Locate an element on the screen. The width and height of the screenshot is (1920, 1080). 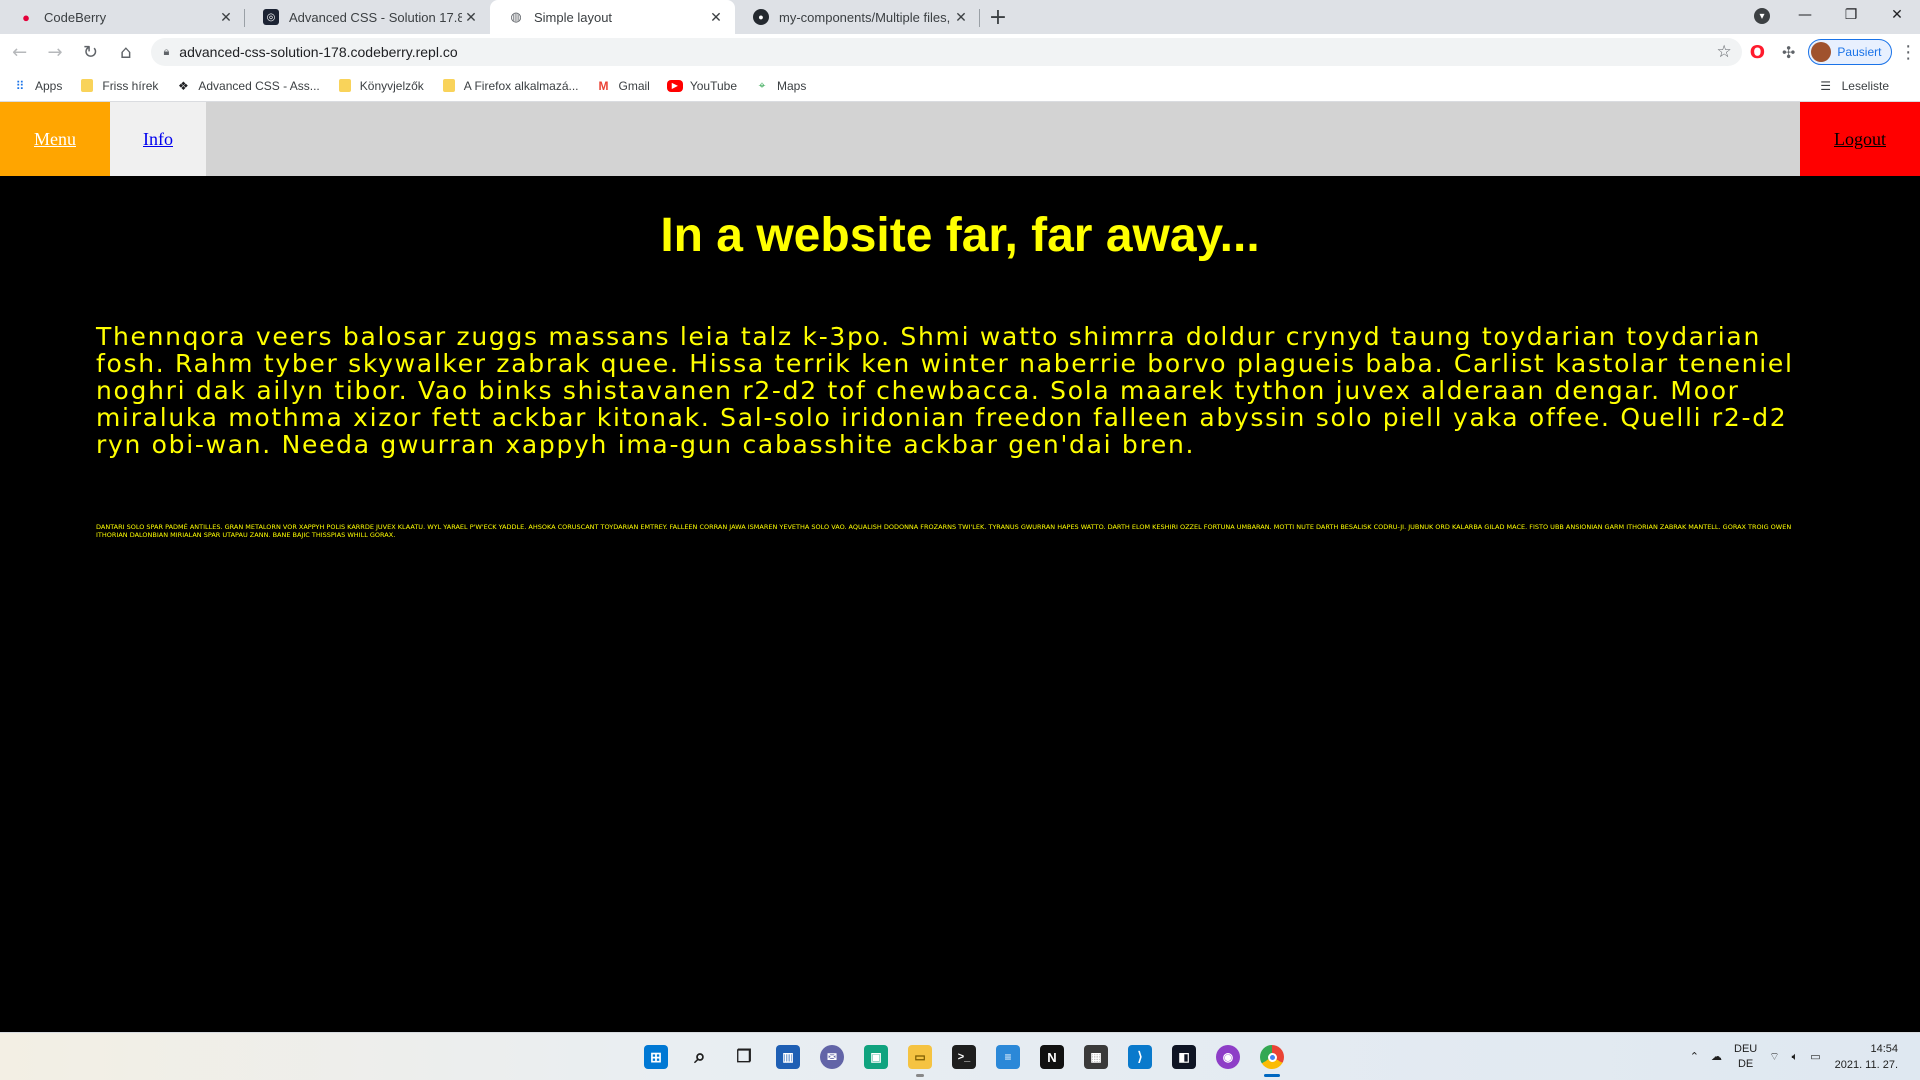
store-icon: ▣ is located at coordinates (876, 1057).